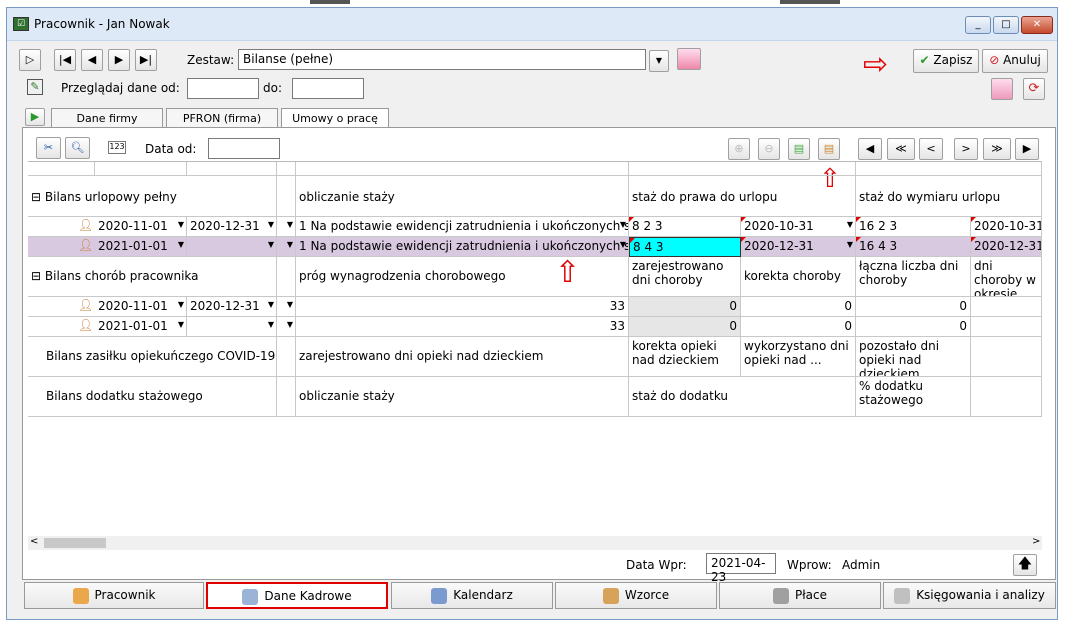 Image resolution: width=1082 pixels, height=628 pixels. I want to click on tools-icon: ✂, so click(48, 148).